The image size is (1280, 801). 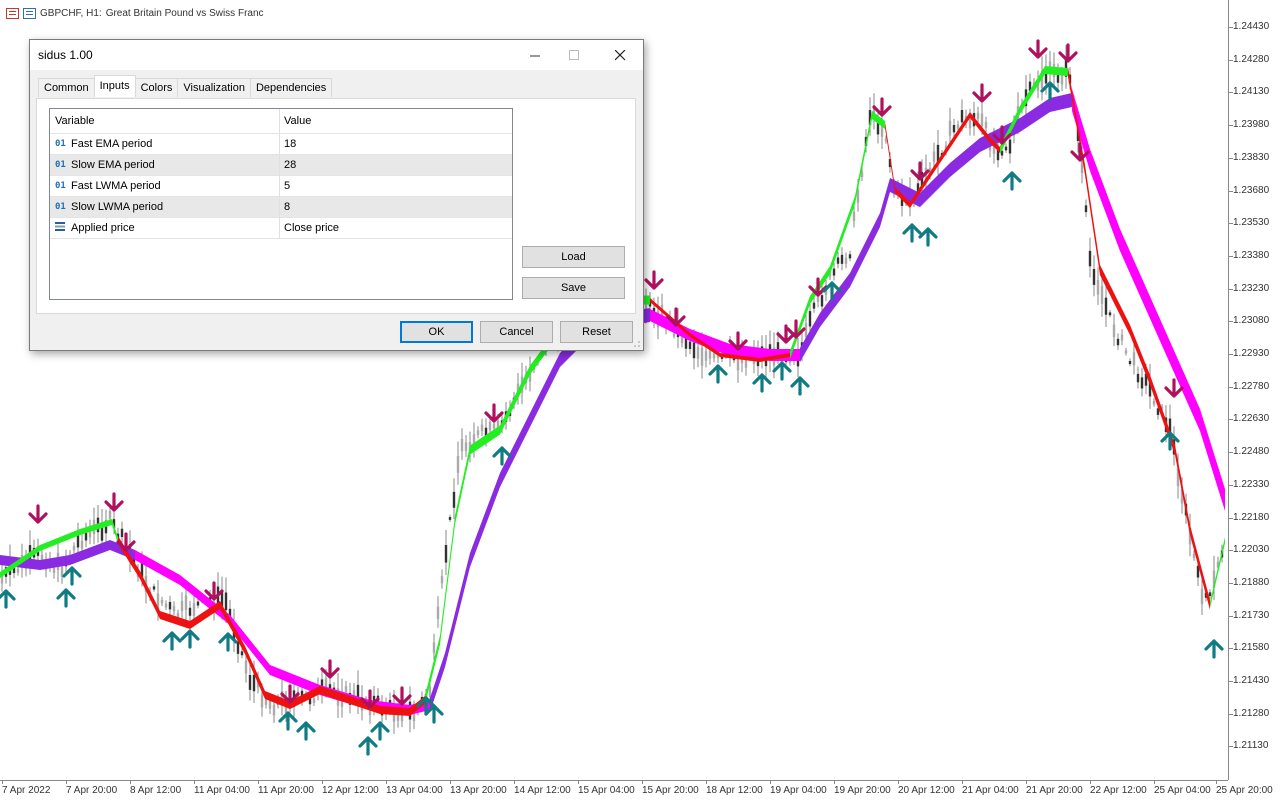 What do you see at coordinates (396, 207) in the screenshot?
I see `input-value: 8` at bounding box center [396, 207].